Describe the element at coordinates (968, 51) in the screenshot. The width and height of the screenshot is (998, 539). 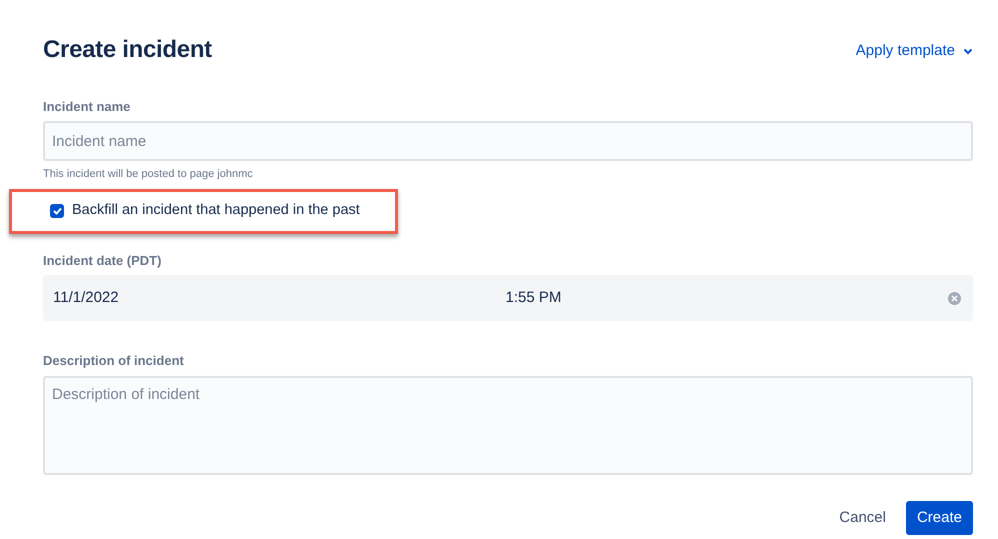
I see `chevron-down-icon` at that location.